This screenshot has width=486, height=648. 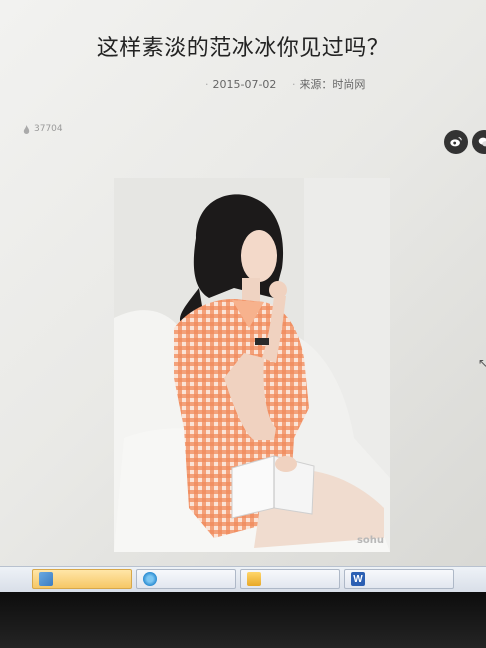 What do you see at coordinates (243, 620) in the screenshot?
I see `monitor-bezel` at bounding box center [243, 620].